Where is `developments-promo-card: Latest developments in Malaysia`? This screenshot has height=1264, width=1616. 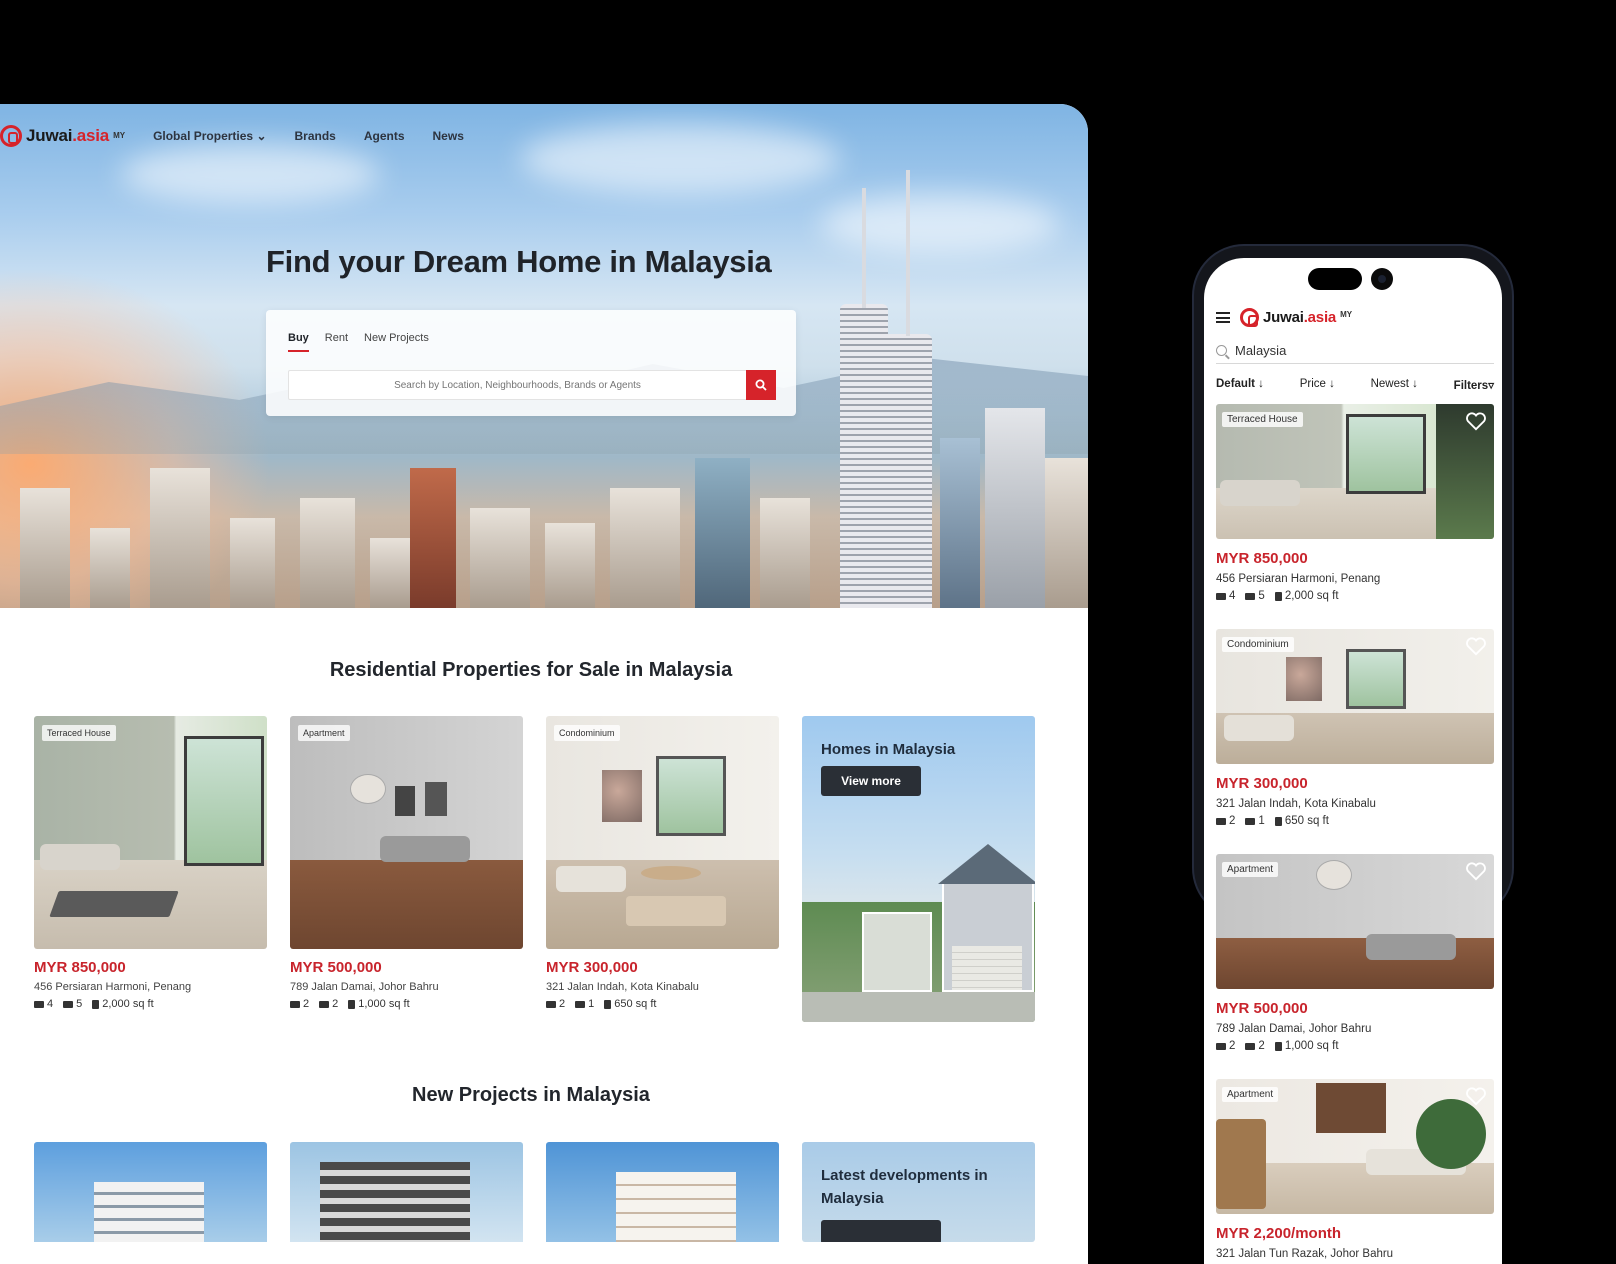 developments-promo-card: Latest developments in Malaysia is located at coordinates (918, 1192).